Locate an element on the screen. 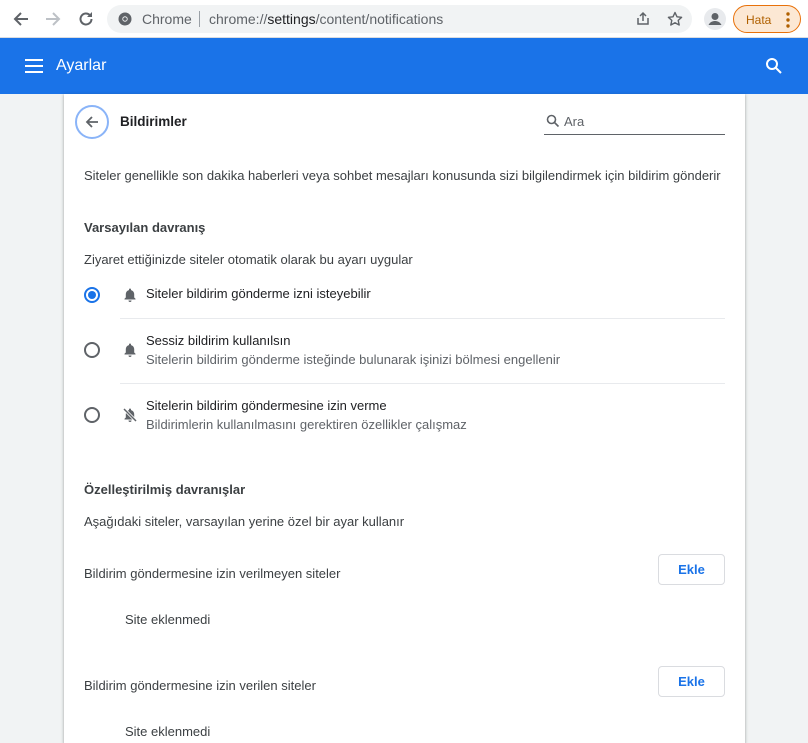  blocked-sites-empty: Site eklenmedi is located at coordinates (168, 619).